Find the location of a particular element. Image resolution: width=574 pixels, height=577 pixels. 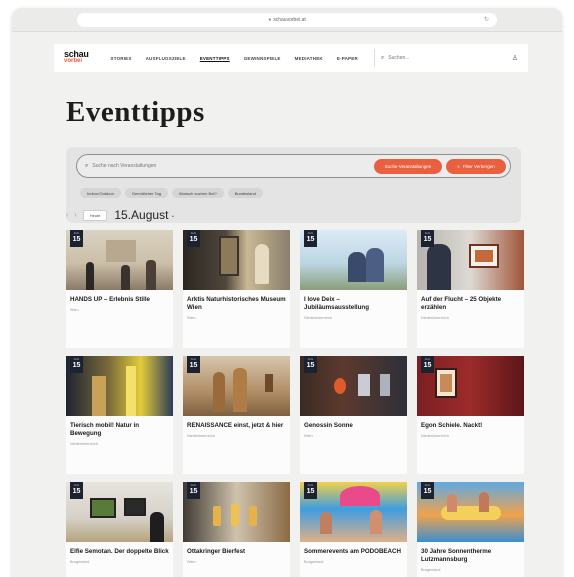

filter-icon: ⌕ is located at coordinates (458, 166).